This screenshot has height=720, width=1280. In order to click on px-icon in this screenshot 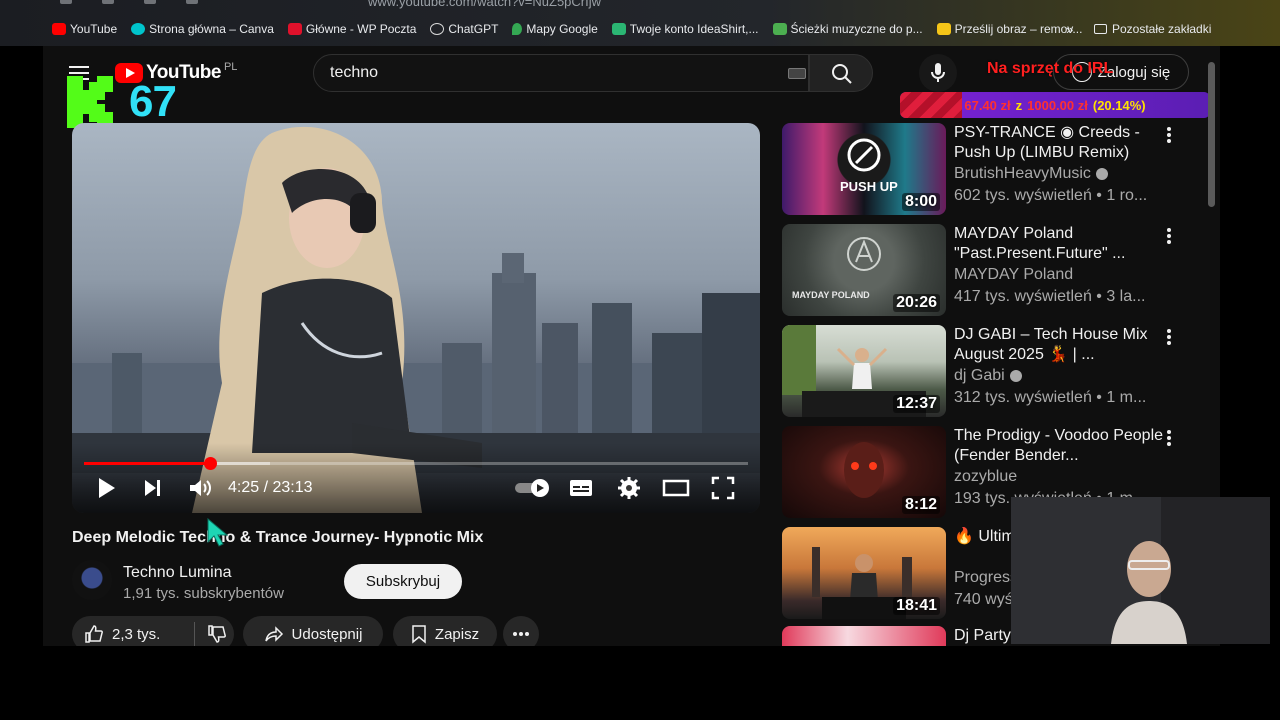, I will do `click(779, 29)`.